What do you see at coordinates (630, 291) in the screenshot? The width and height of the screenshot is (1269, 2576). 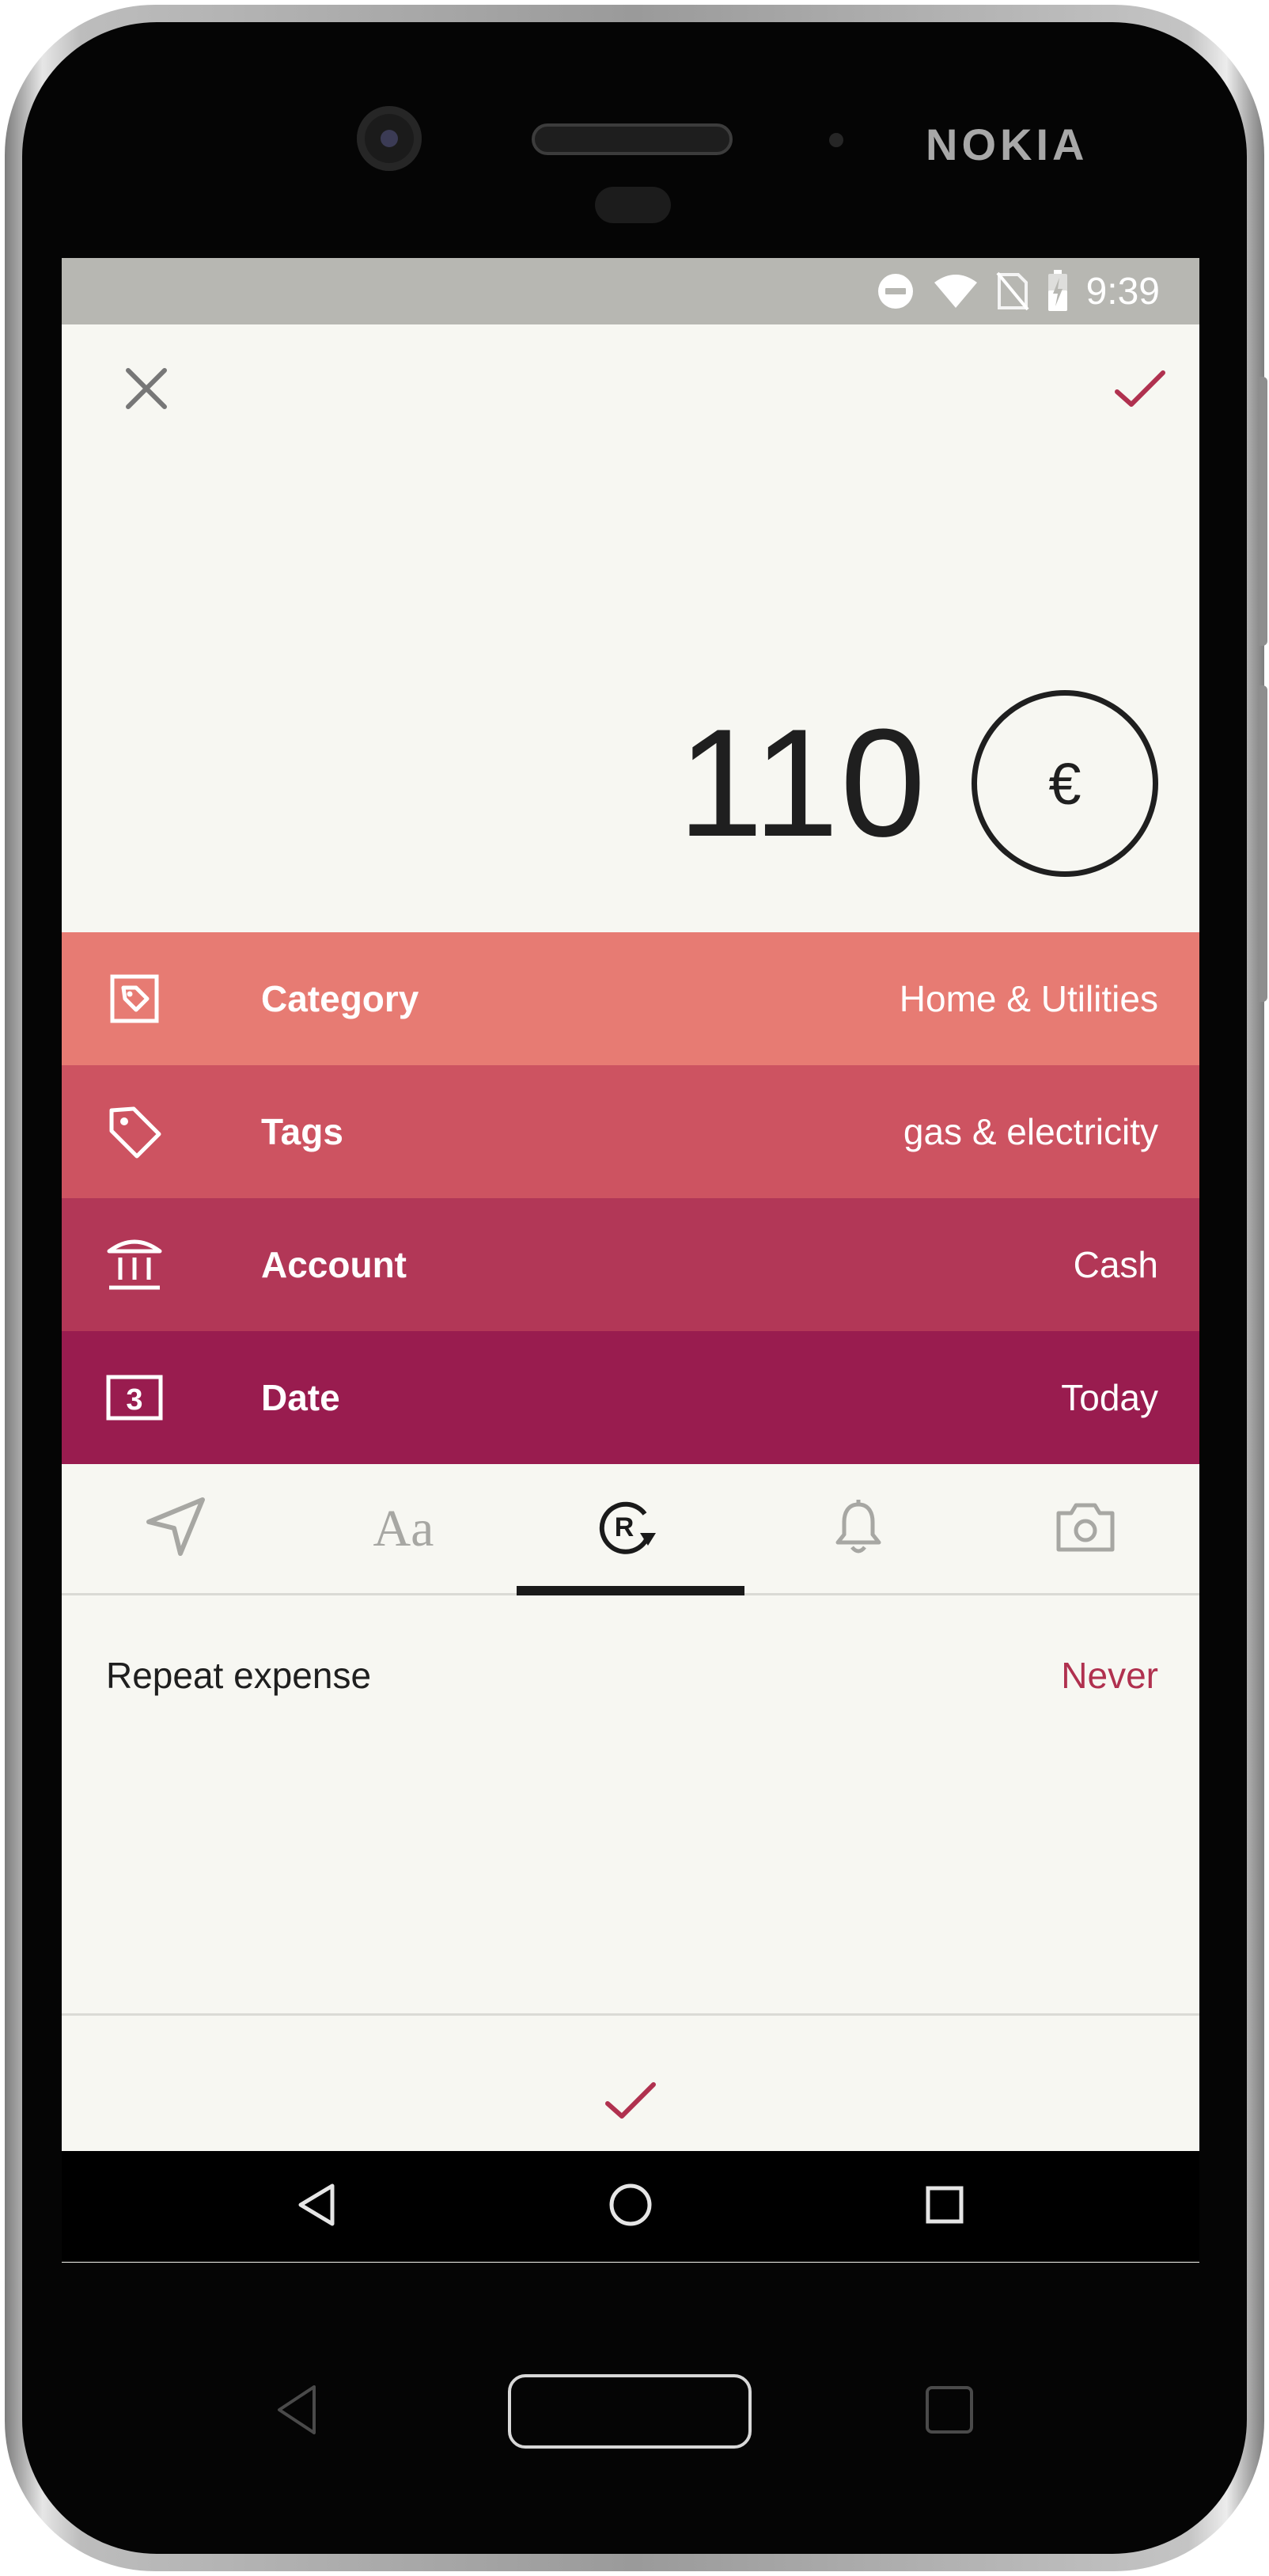 I see `status-bar: 9:39` at bounding box center [630, 291].